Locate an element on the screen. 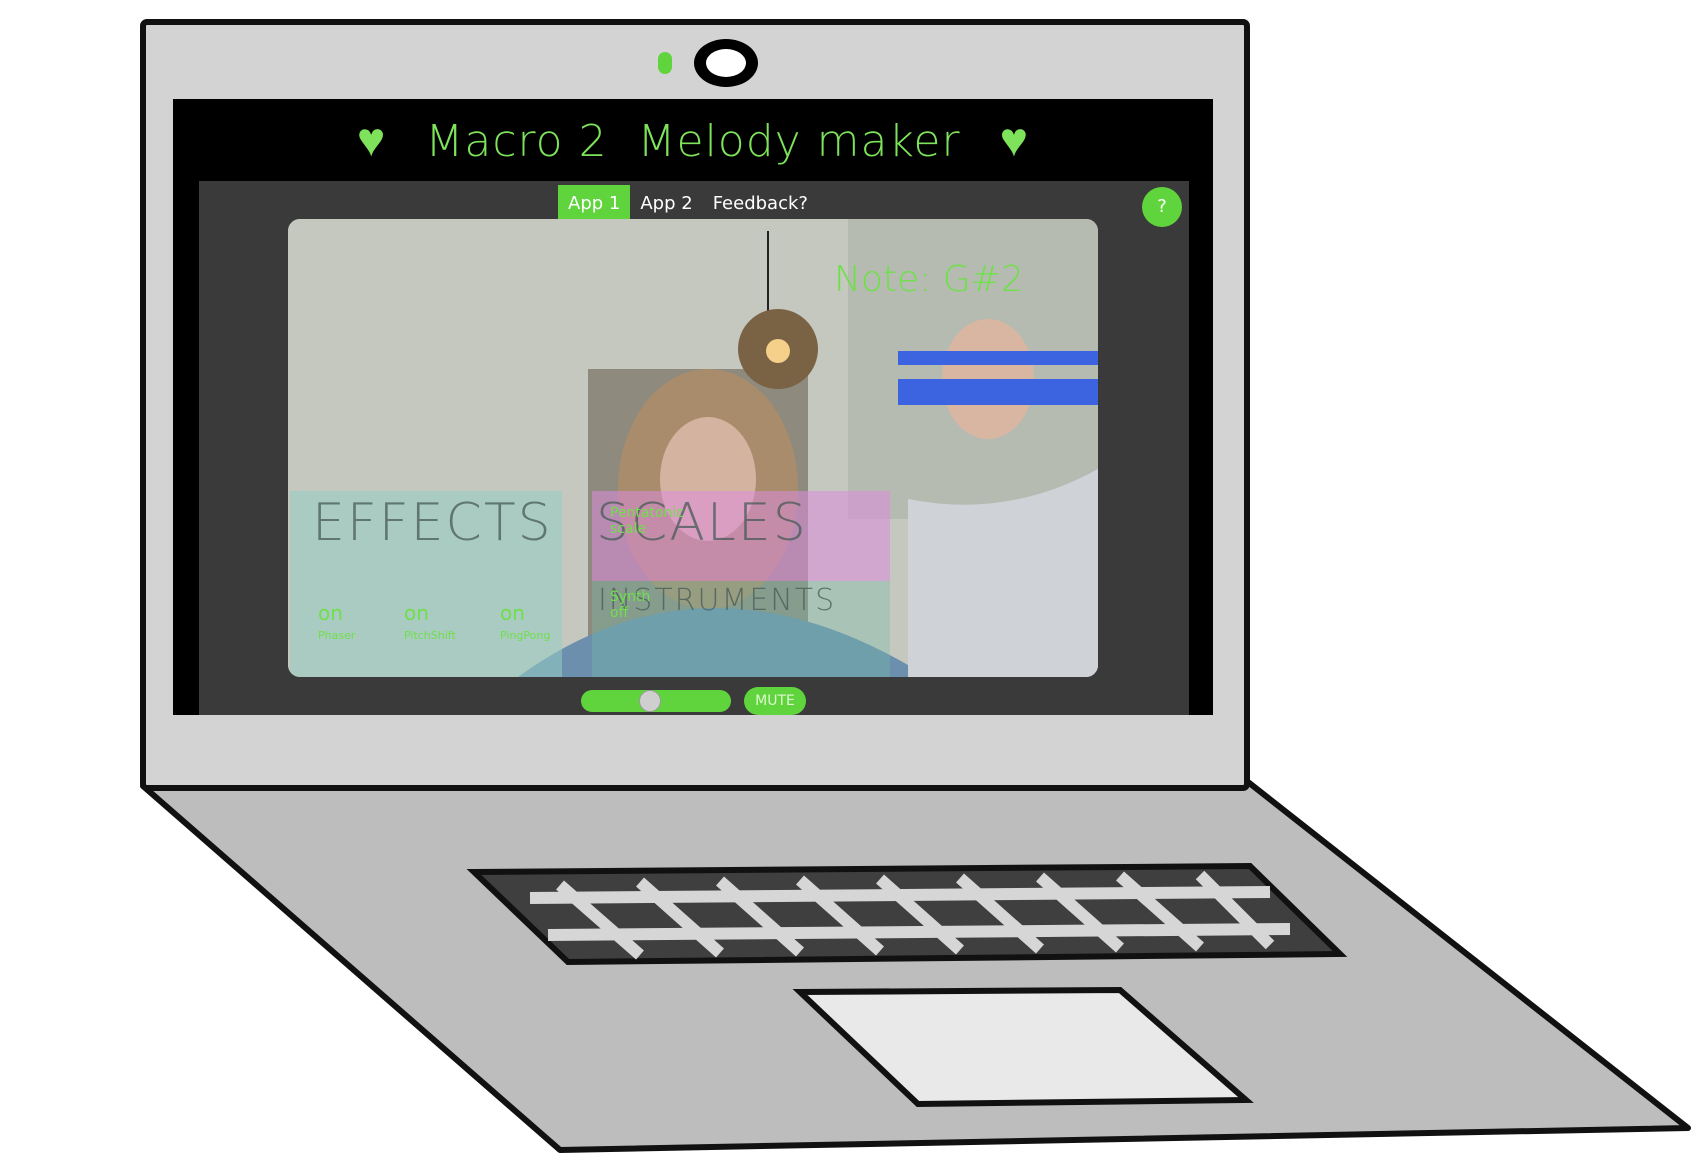  scales-zone: SCALES Pentatonic scale is located at coordinates (741, 536).